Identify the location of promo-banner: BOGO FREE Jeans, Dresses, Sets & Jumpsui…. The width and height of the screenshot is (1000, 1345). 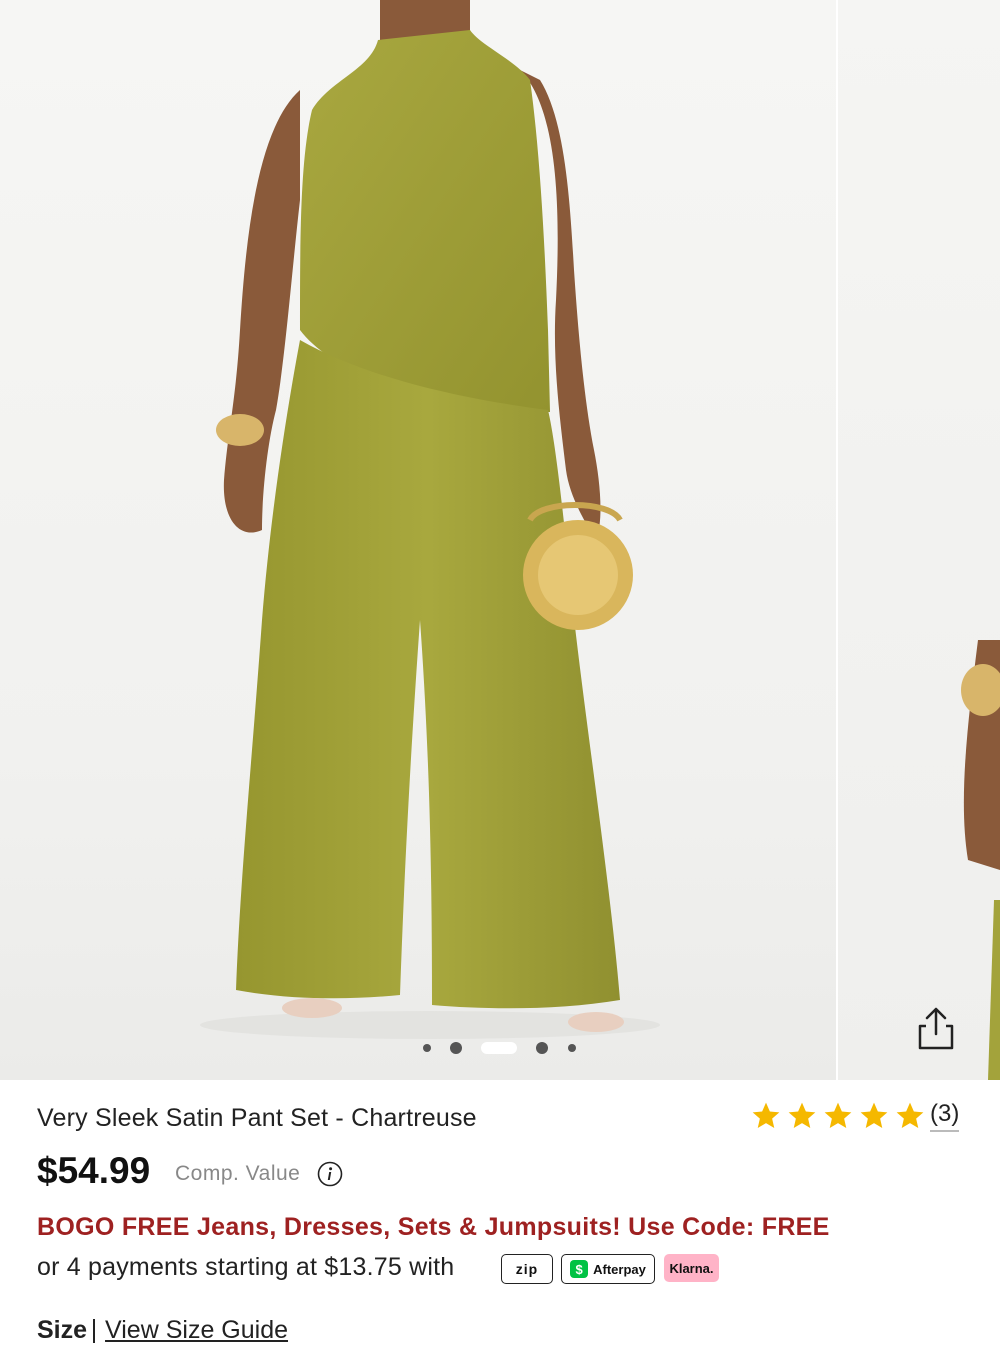
(433, 1227).